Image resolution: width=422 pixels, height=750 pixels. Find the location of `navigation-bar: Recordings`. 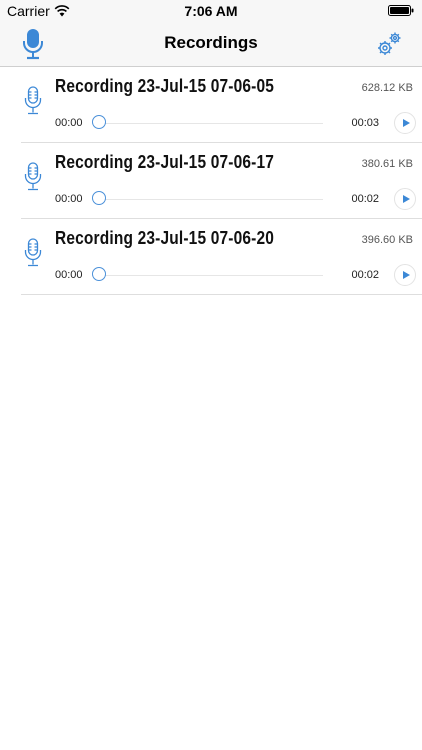

navigation-bar: Recordings is located at coordinates (211, 44).